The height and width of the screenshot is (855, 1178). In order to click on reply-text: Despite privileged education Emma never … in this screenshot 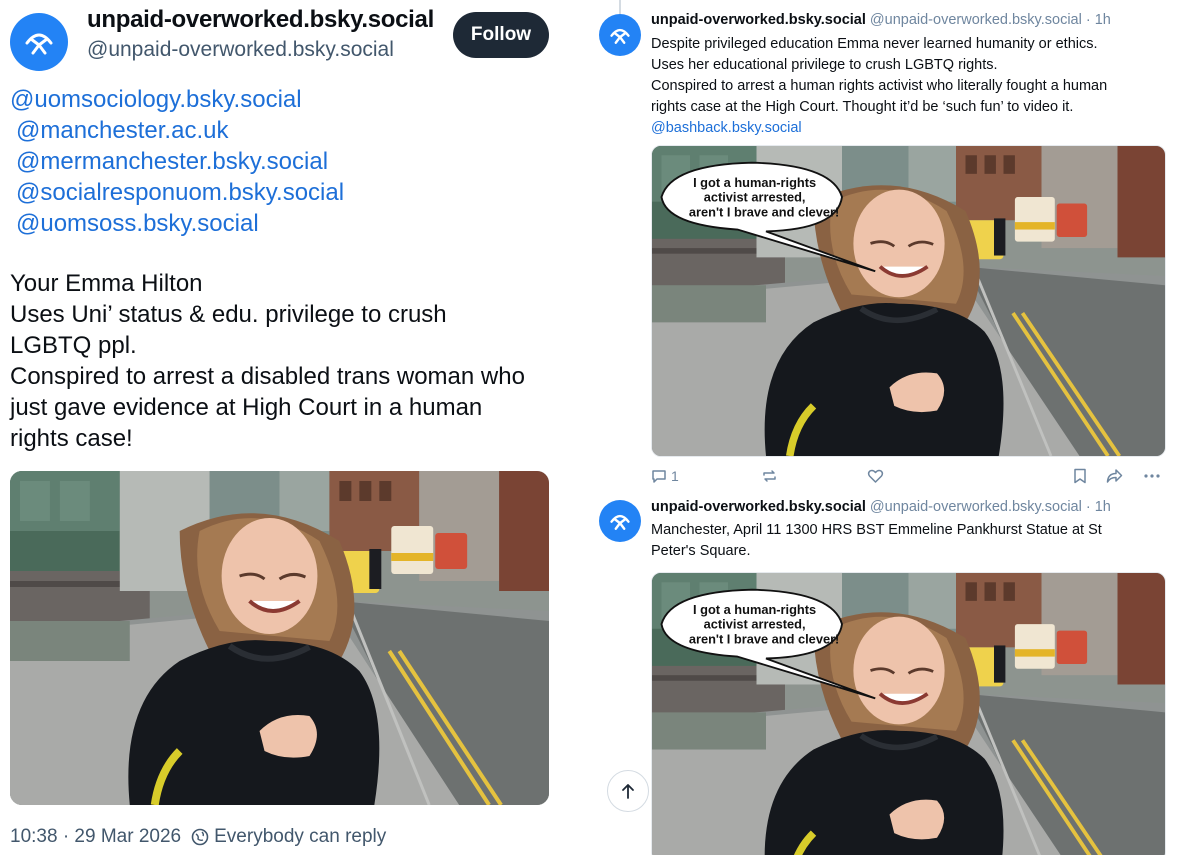, I will do `click(911, 86)`.